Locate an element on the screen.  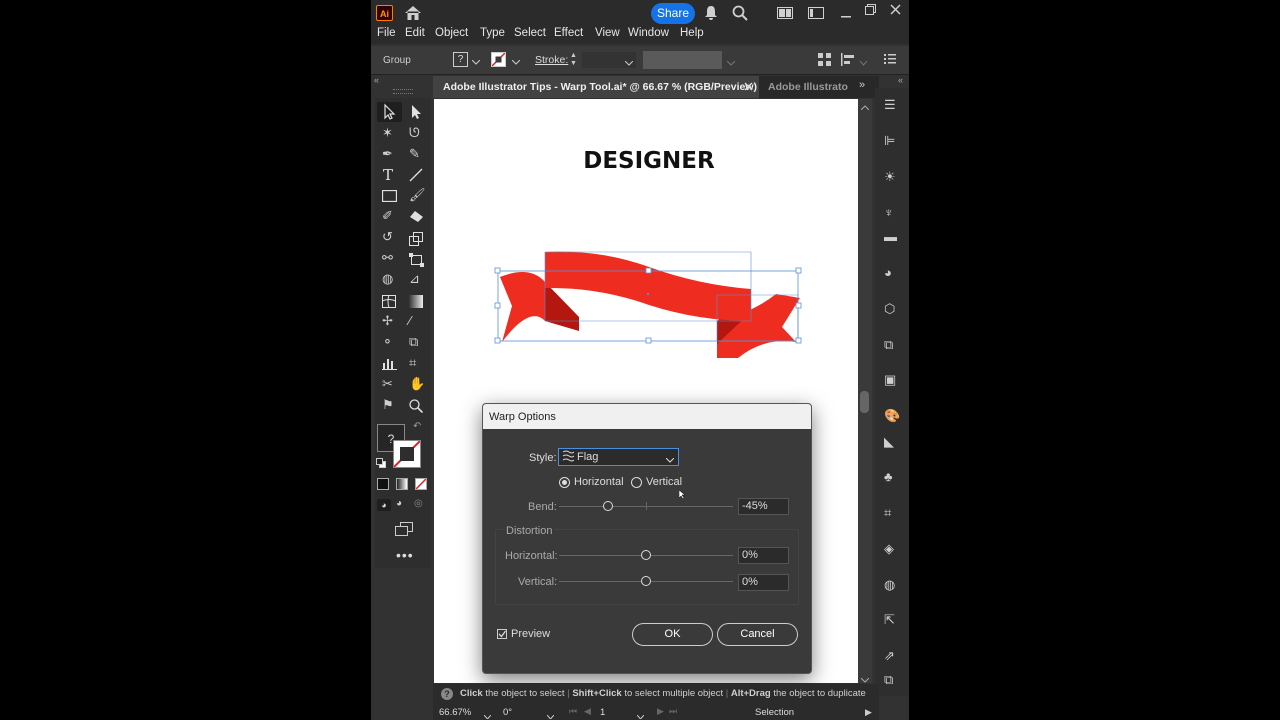
links-panel-icon: ⇗ is located at coordinates (889, 656).